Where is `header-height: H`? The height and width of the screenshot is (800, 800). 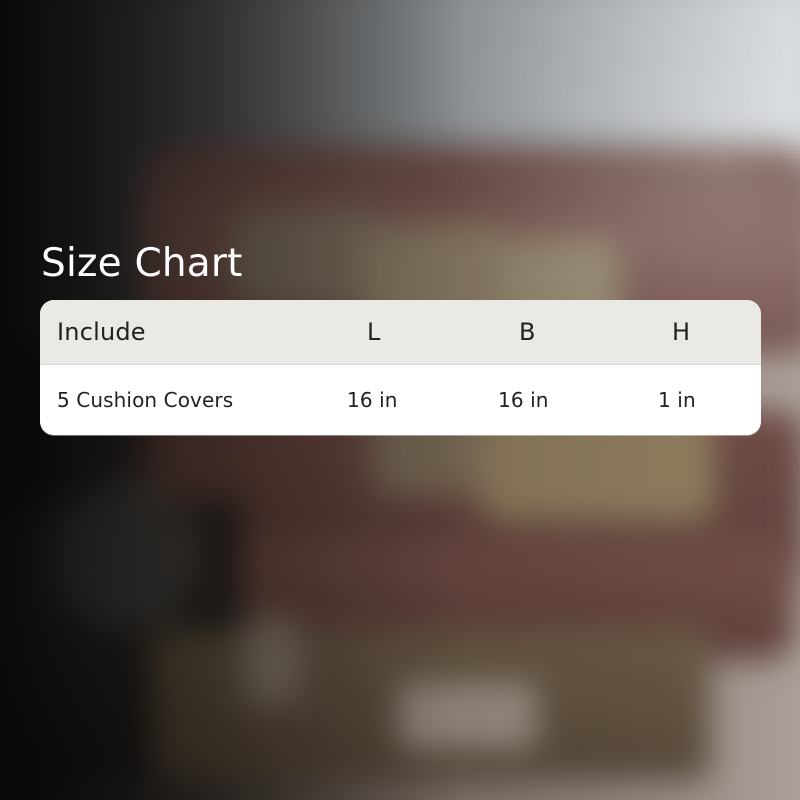
header-height: H is located at coordinates (681, 332).